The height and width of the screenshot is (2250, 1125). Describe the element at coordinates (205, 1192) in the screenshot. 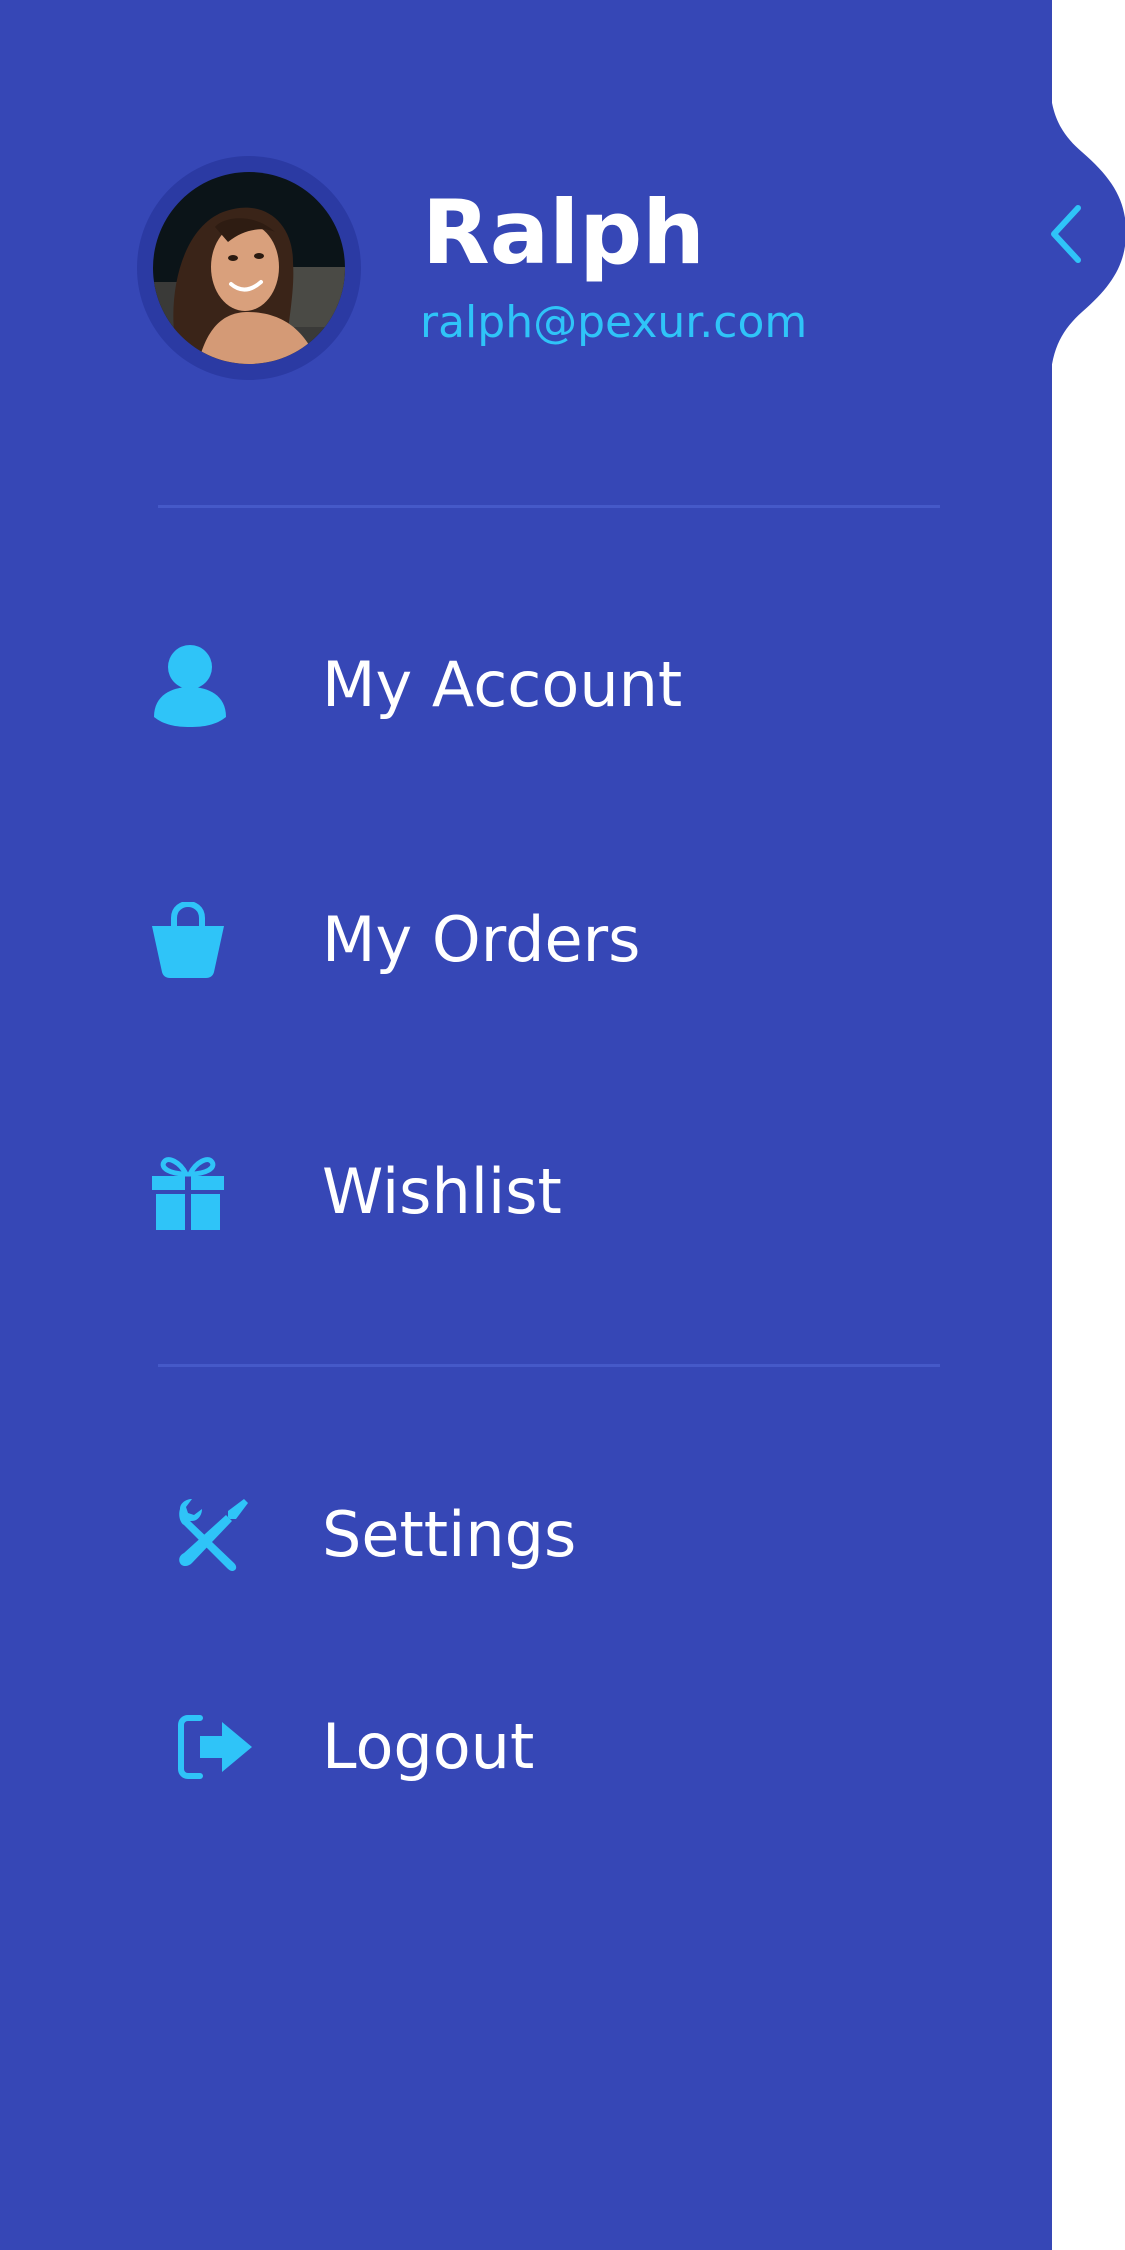

I see `gift-icon` at that location.